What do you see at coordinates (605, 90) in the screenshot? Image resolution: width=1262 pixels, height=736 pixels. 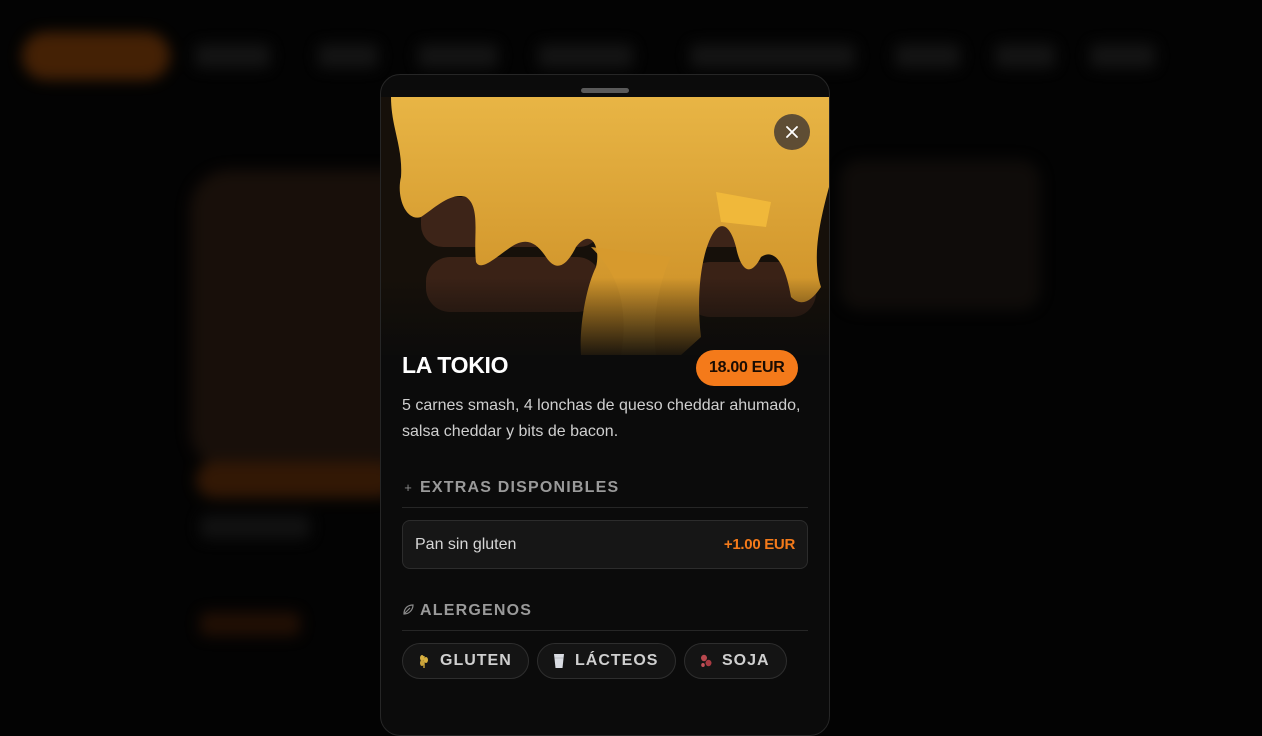 I see `drag-handle` at bounding box center [605, 90].